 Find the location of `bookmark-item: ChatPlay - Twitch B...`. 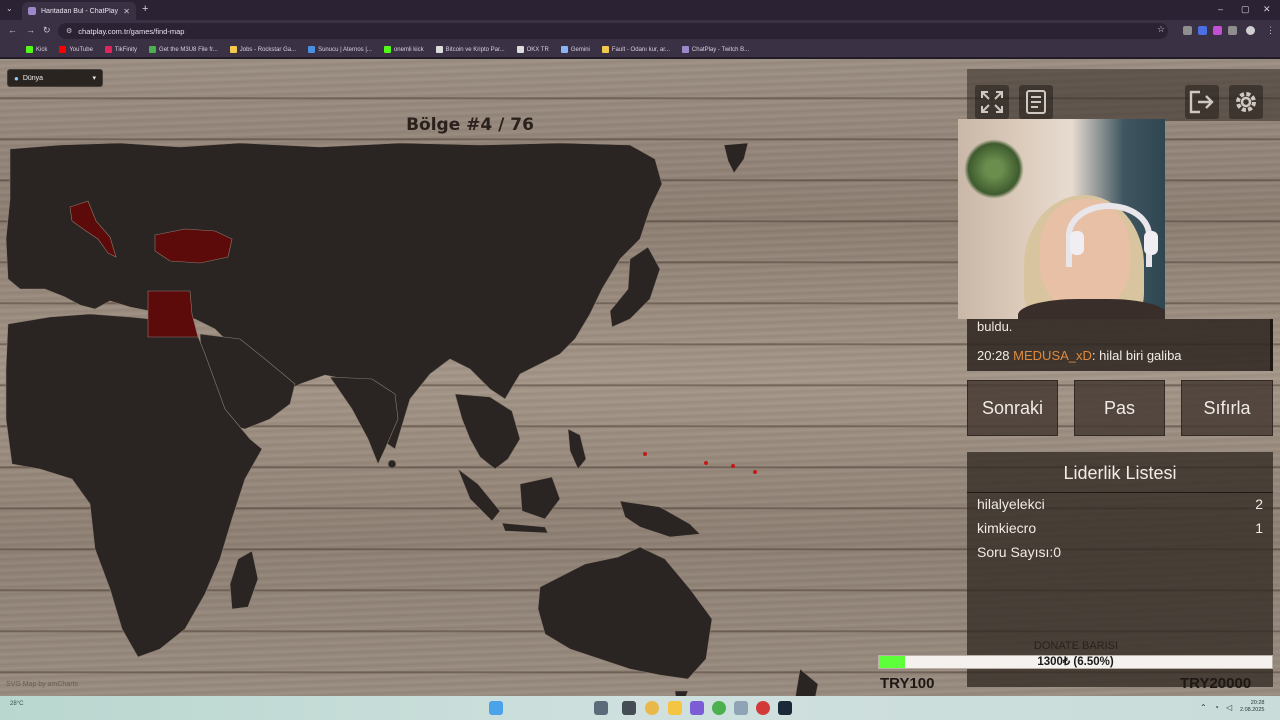

bookmark-item: ChatPlay - Twitch B... is located at coordinates (715, 49).